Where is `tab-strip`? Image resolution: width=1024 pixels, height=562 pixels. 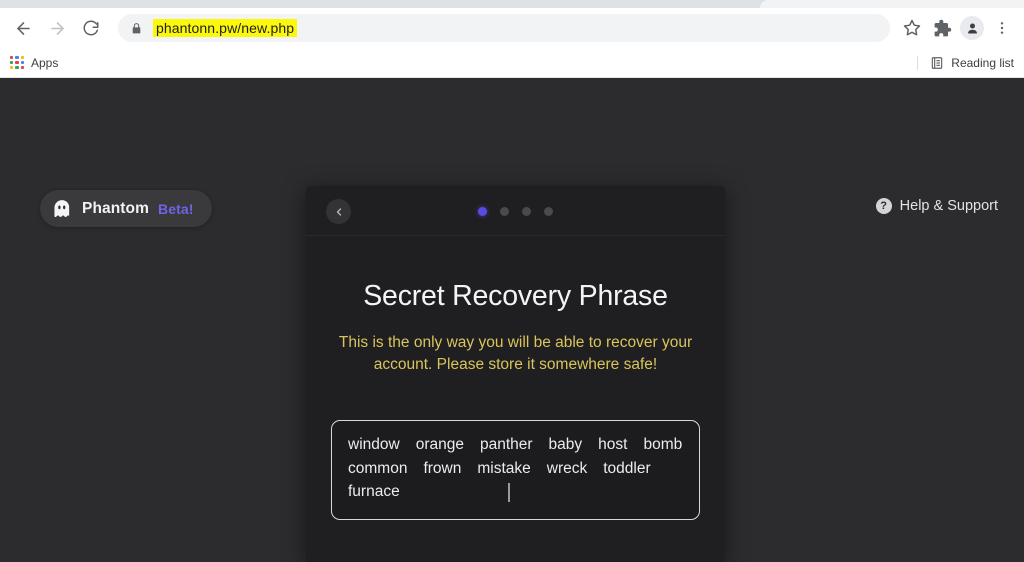 tab-strip is located at coordinates (512, 4).